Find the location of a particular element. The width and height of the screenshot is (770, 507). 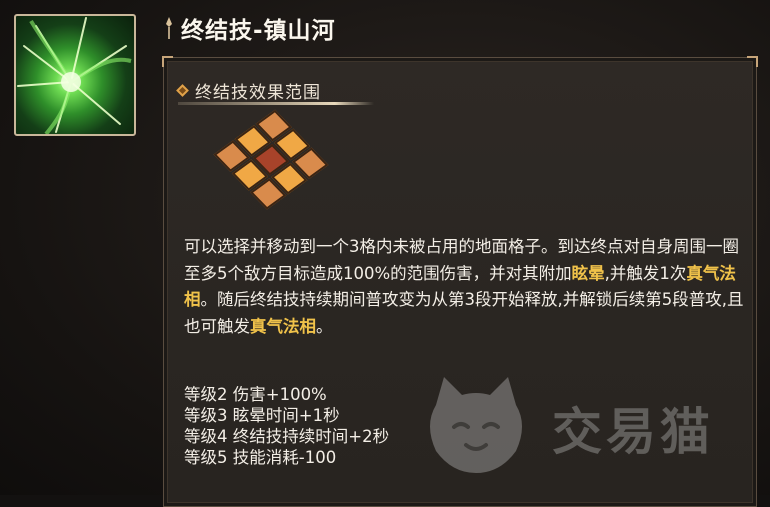

keyword-stun: 眩晕 is located at coordinates (588, 273).